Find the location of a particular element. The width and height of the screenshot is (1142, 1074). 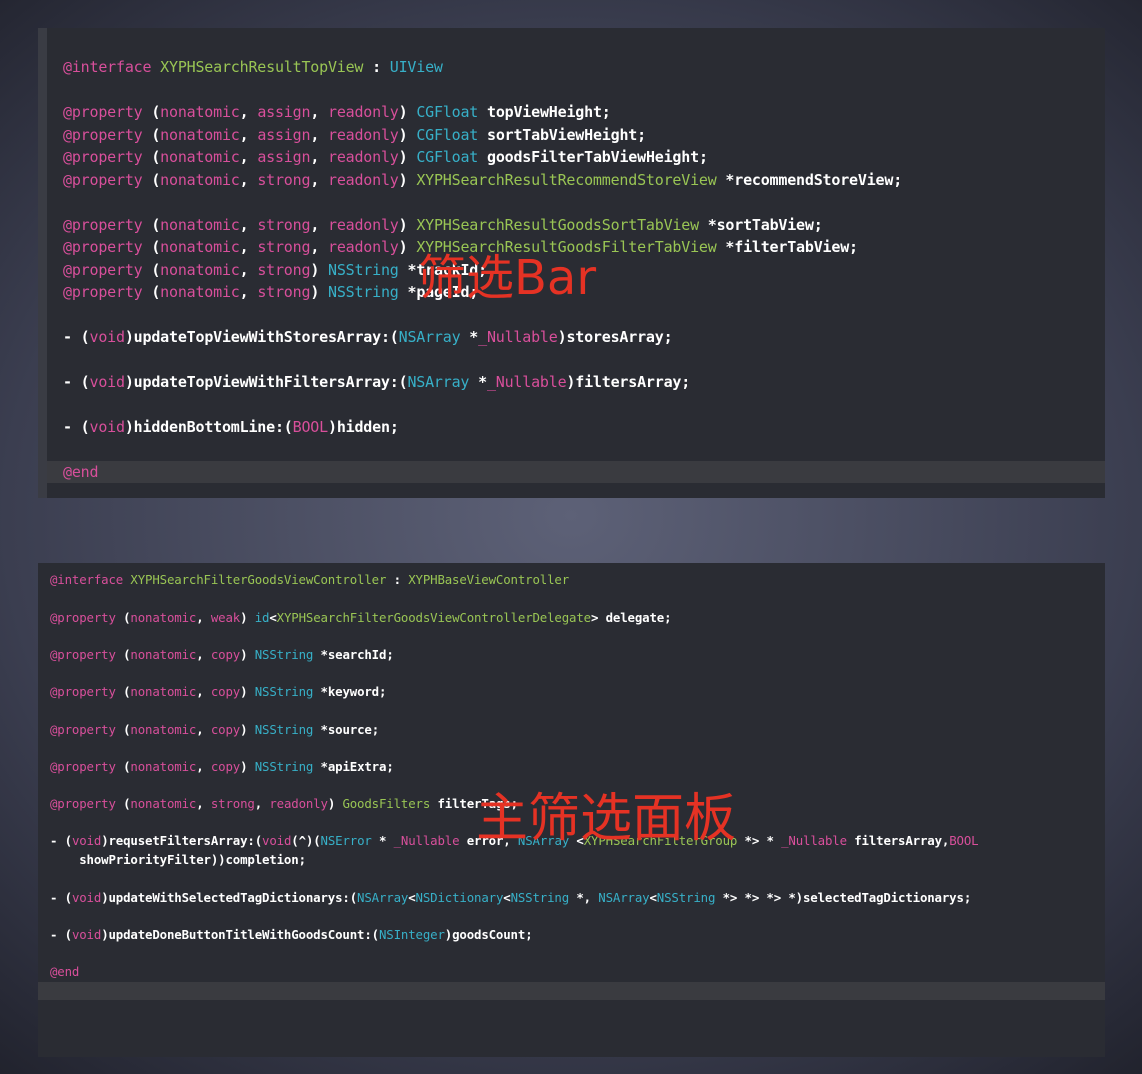

annotation-main-filter-panel: 主筛选面板 is located at coordinates (606, 819).